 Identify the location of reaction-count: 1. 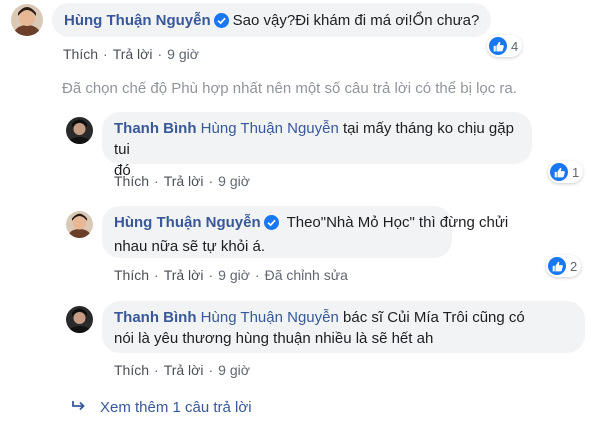
(566, 172).